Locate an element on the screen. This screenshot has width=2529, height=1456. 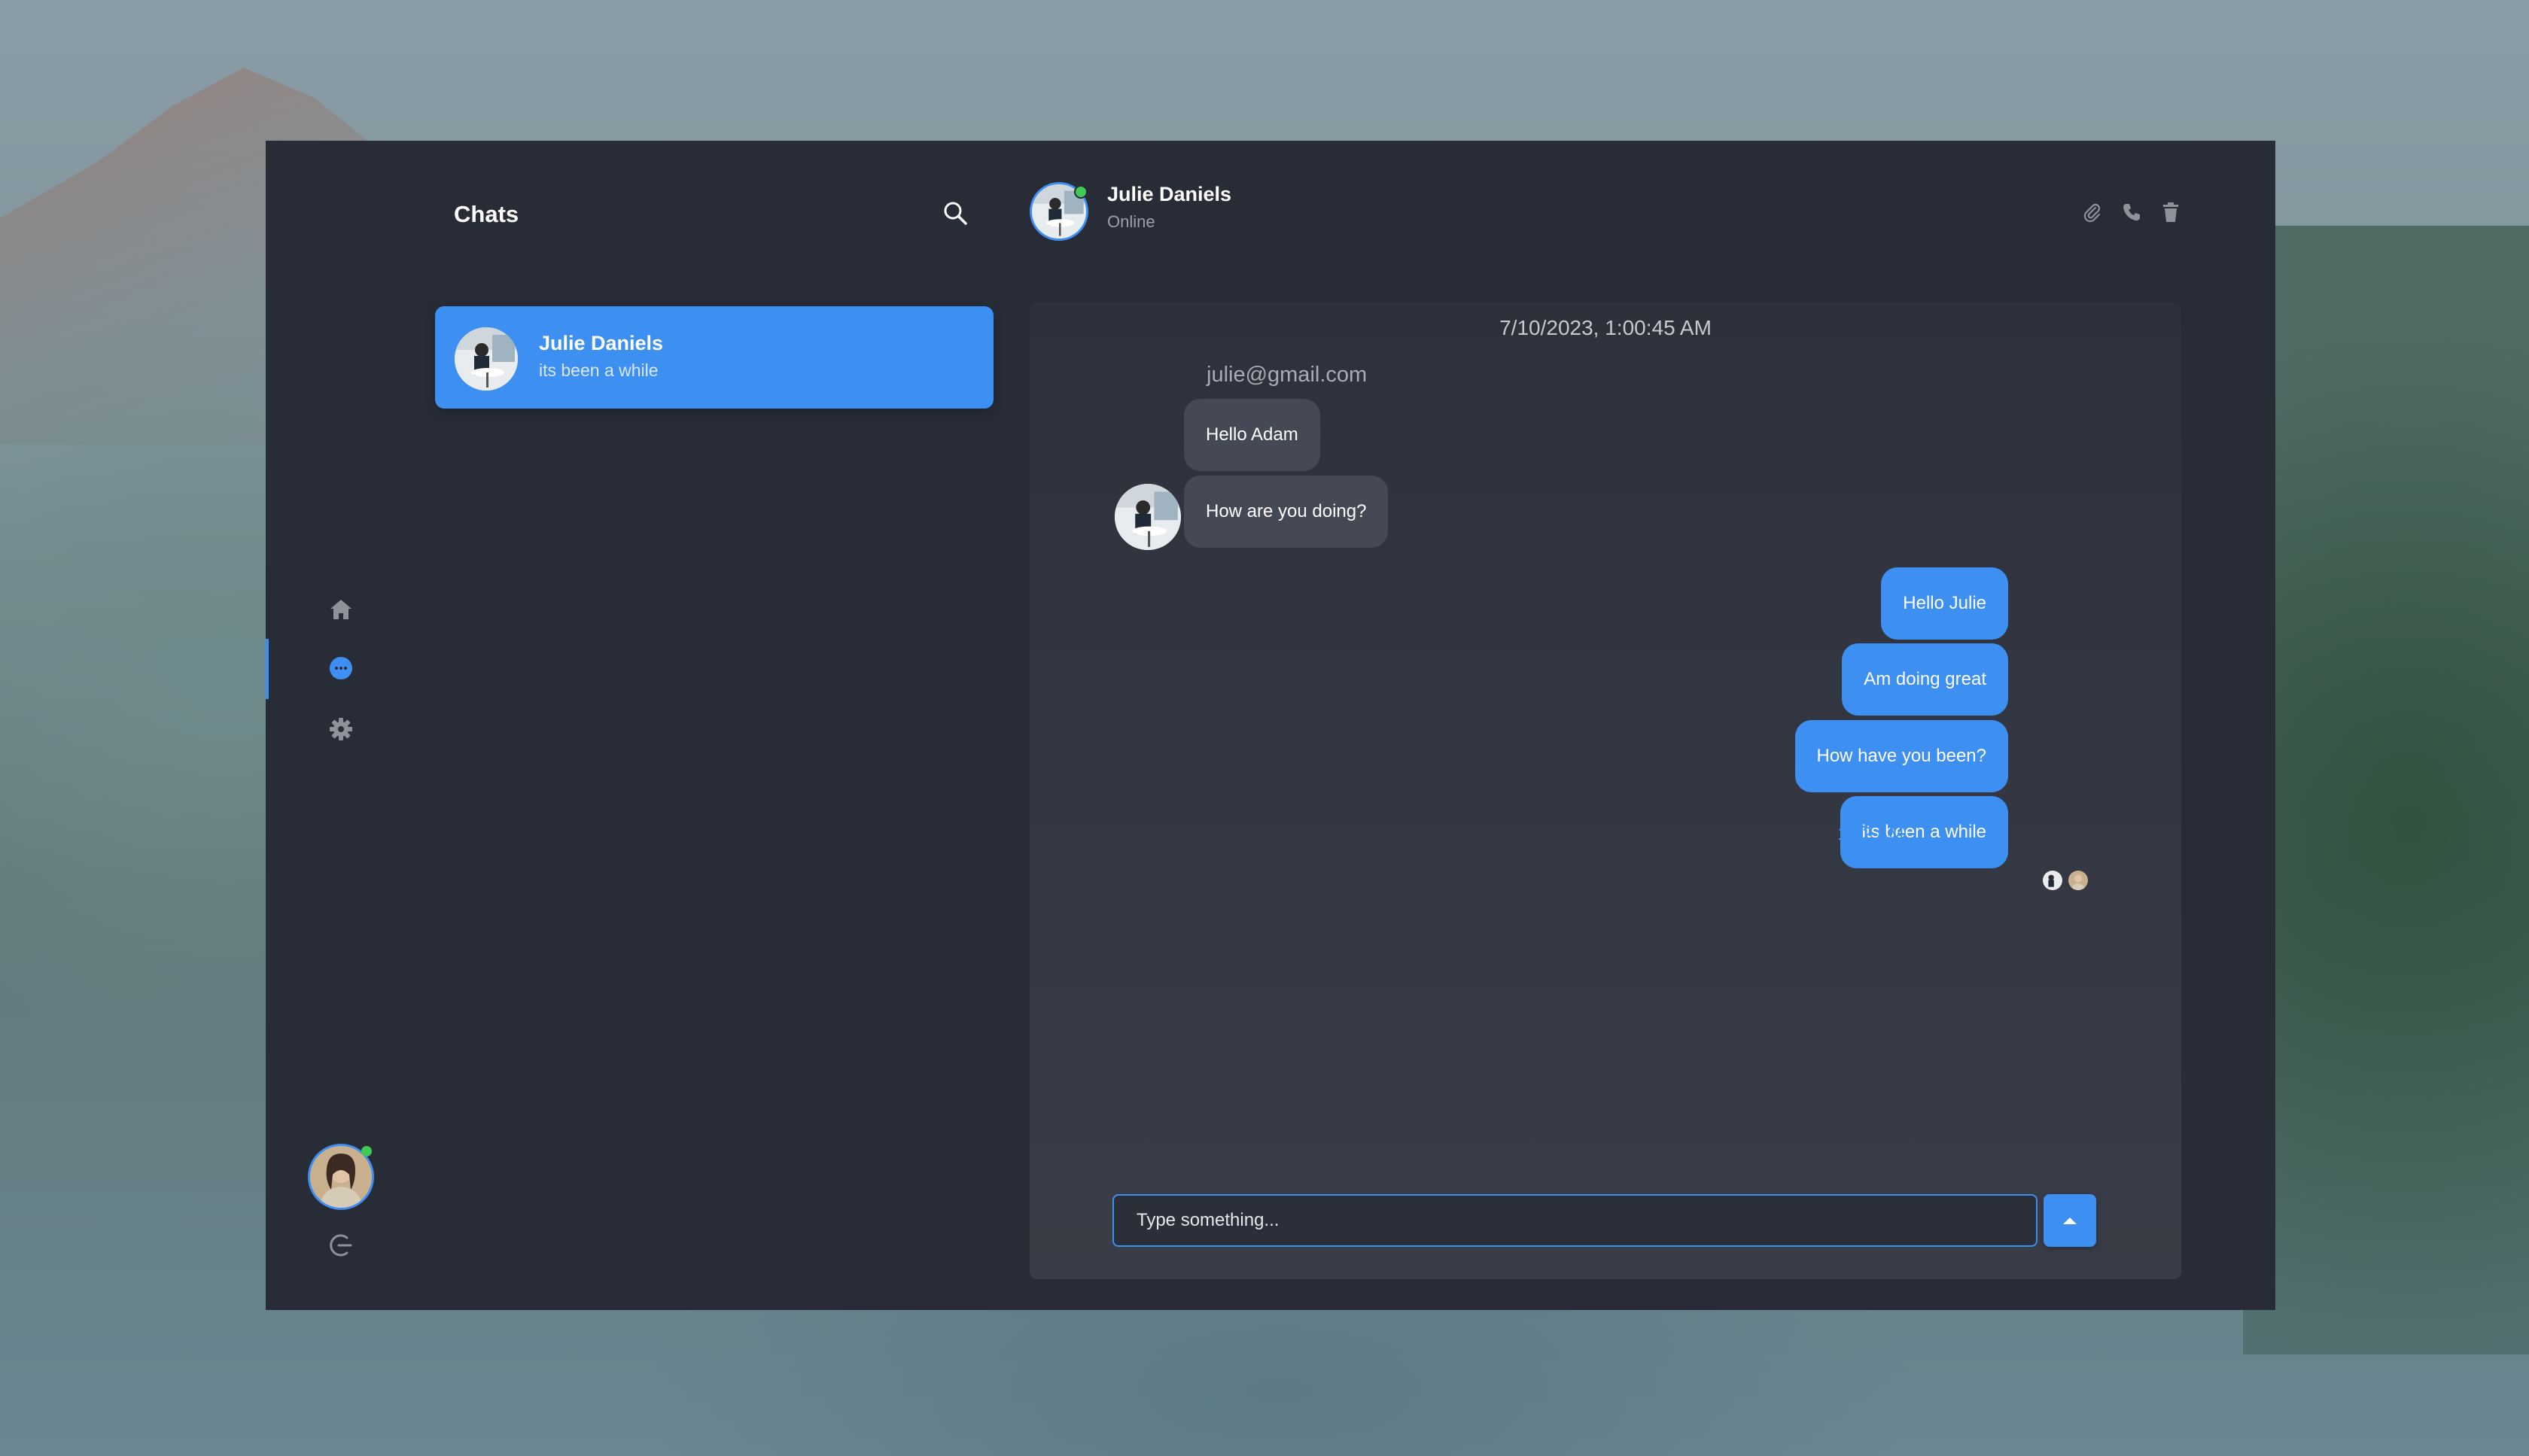
message-date-stamp: 7/10/2023, 1:00:45 AM is located at coordinates (1605, 327).